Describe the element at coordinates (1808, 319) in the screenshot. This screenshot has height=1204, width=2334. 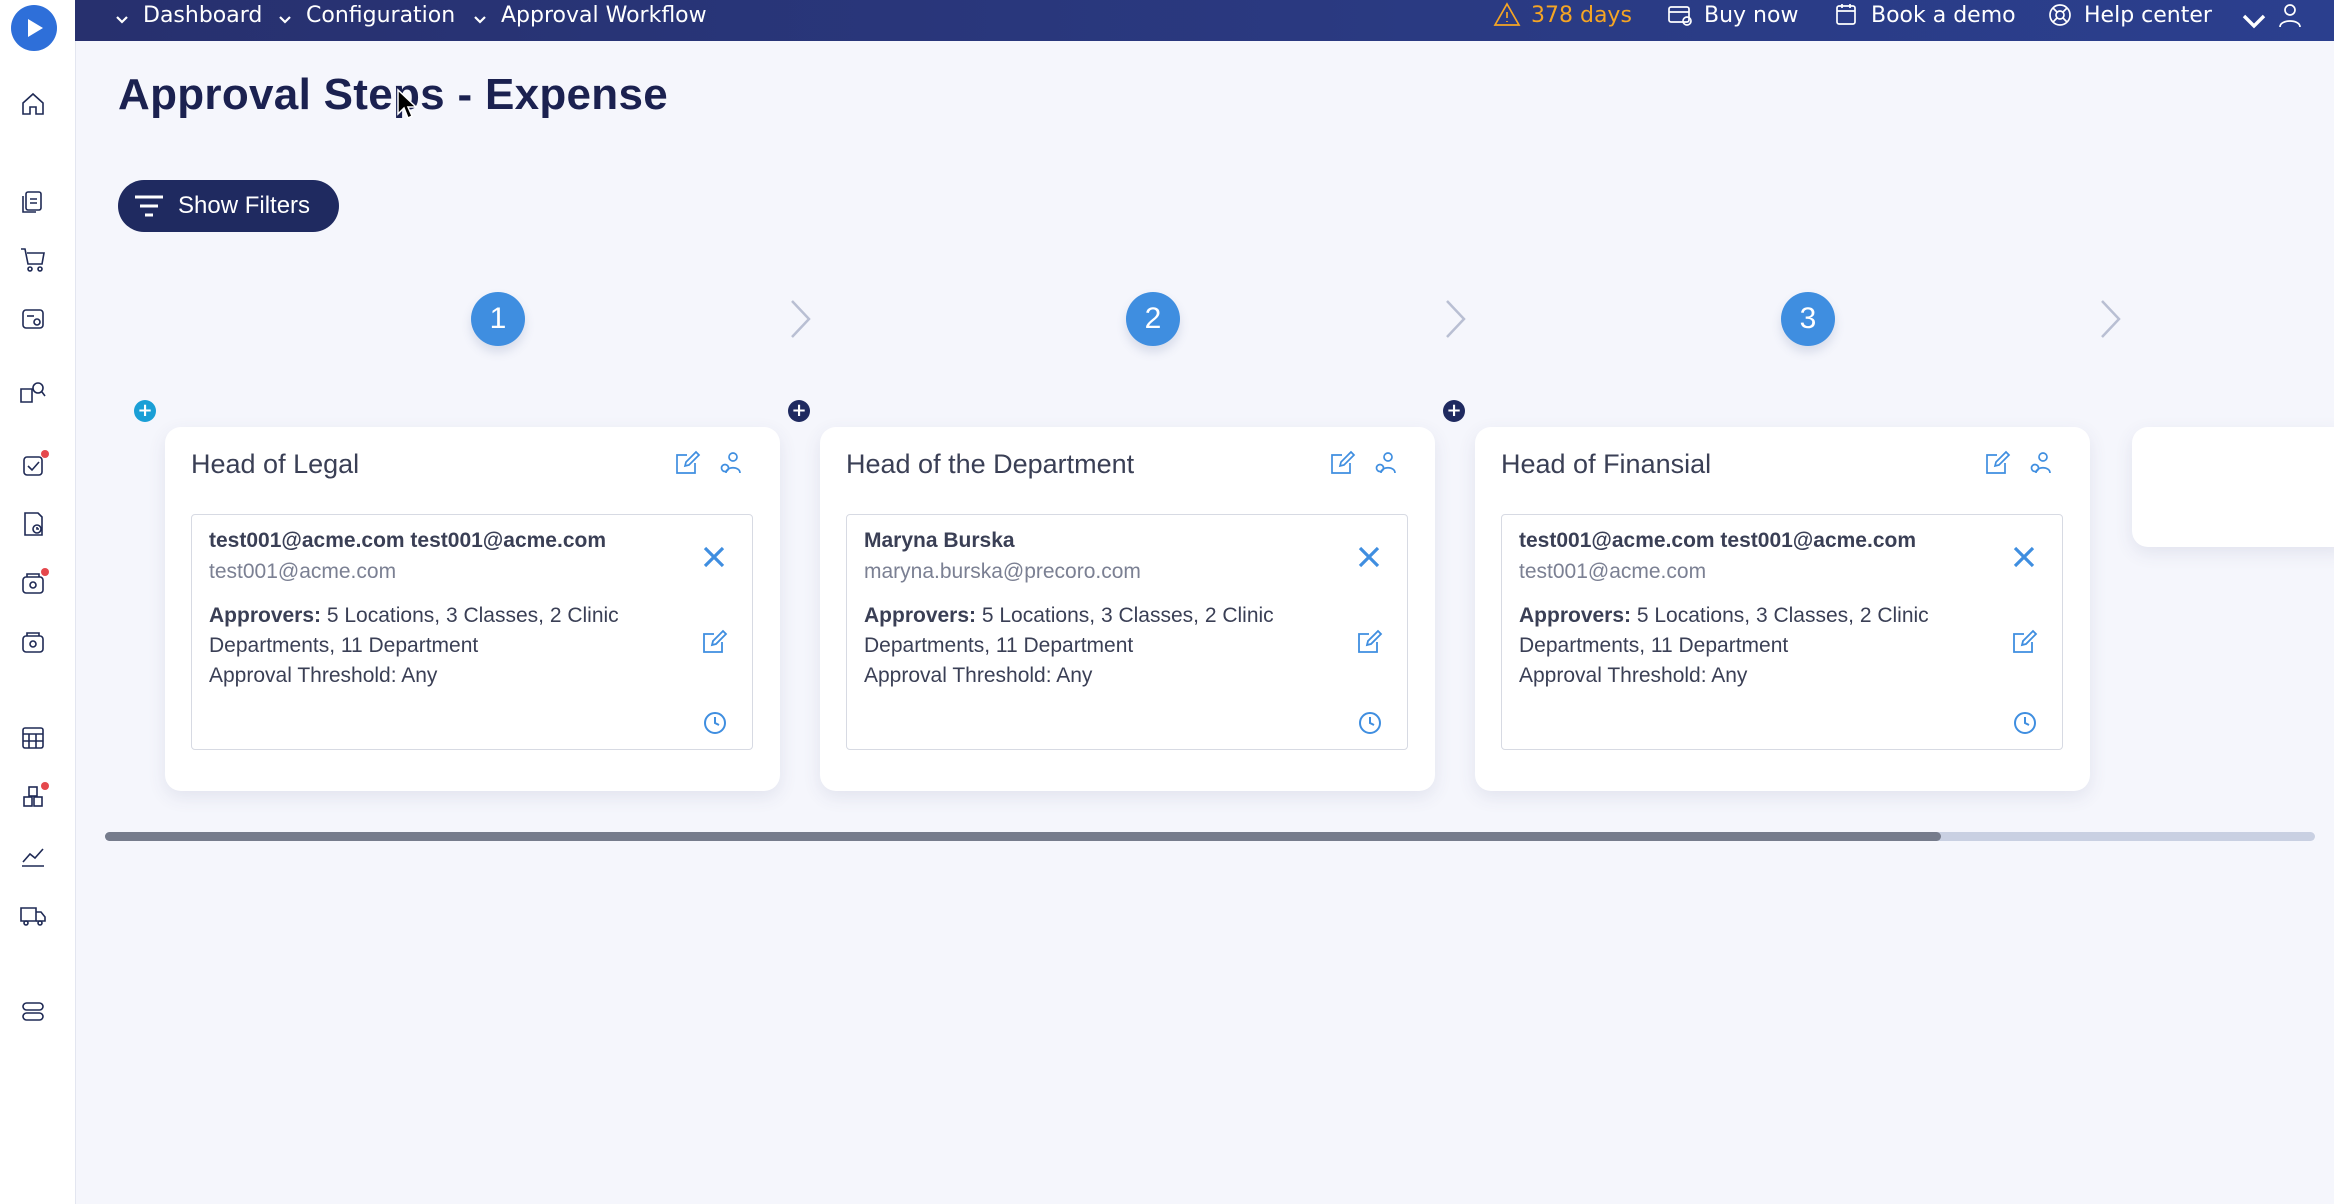
I see `step-number-3: 3` at that location.